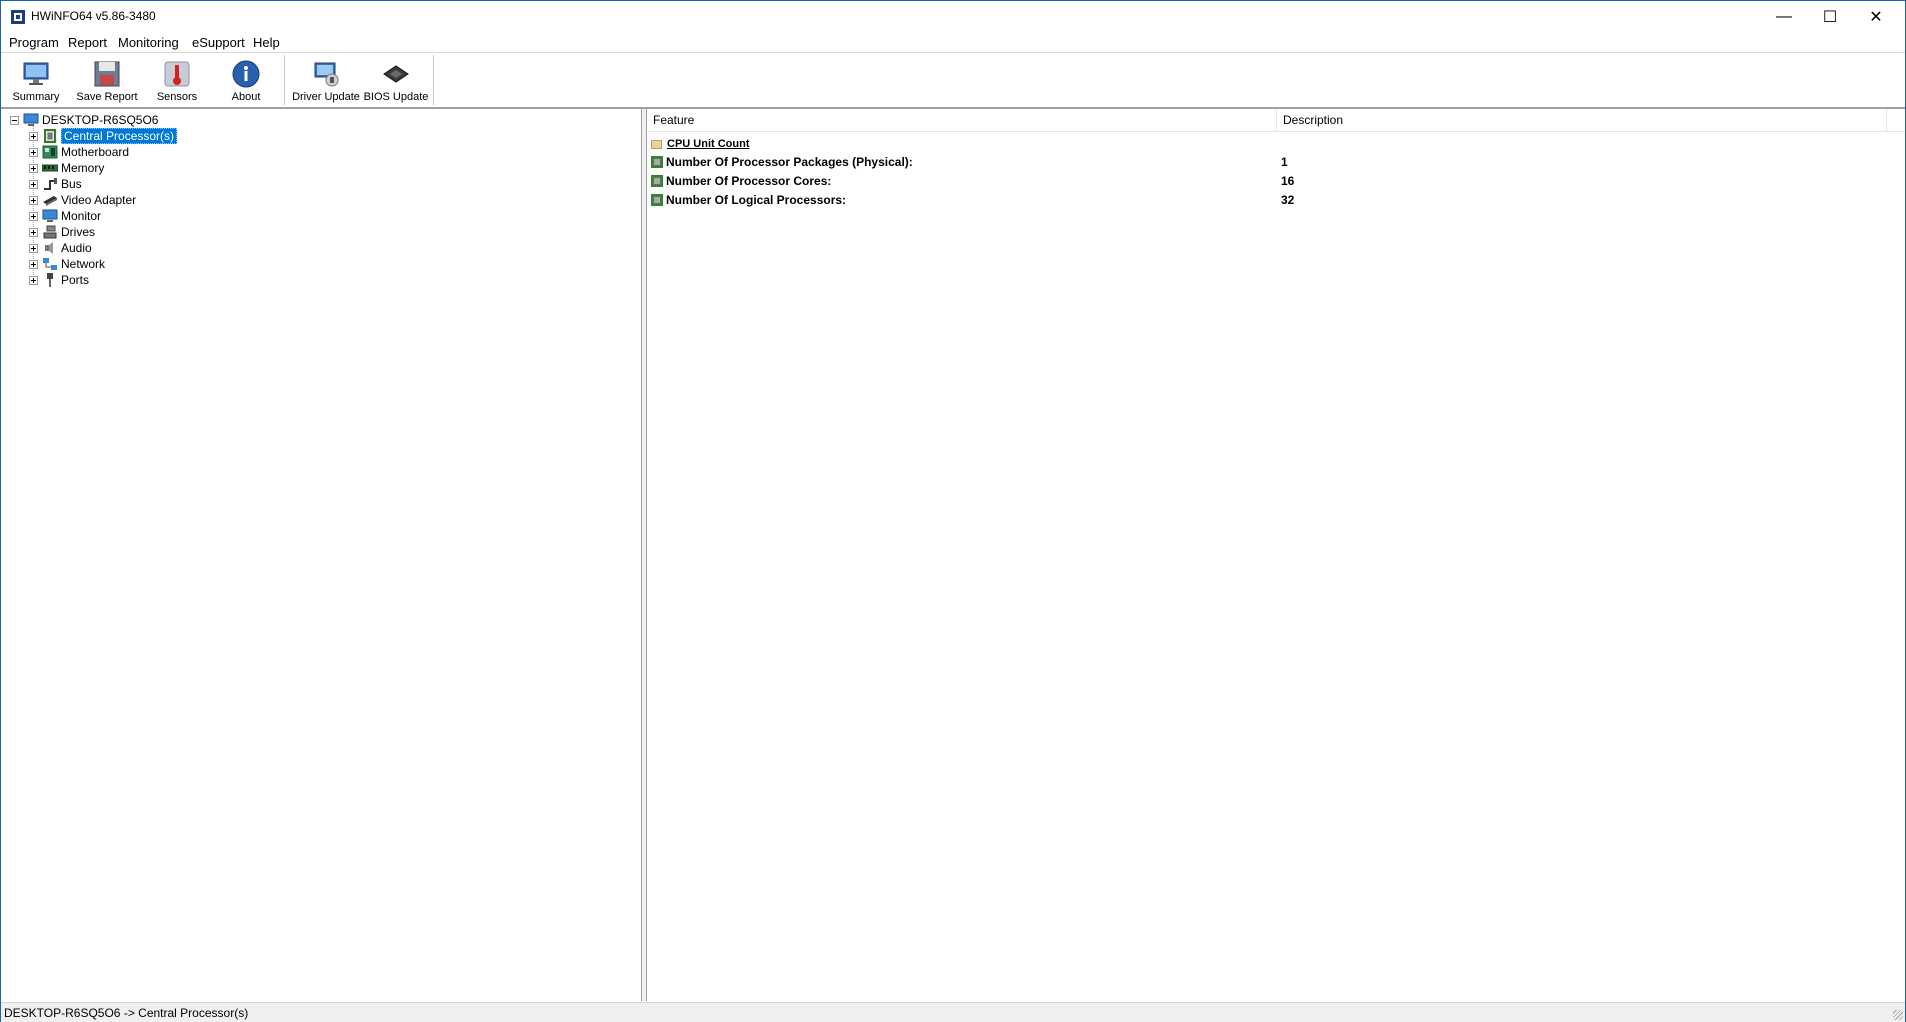  I want to click on close-button: ✕, so click(1876, 17).